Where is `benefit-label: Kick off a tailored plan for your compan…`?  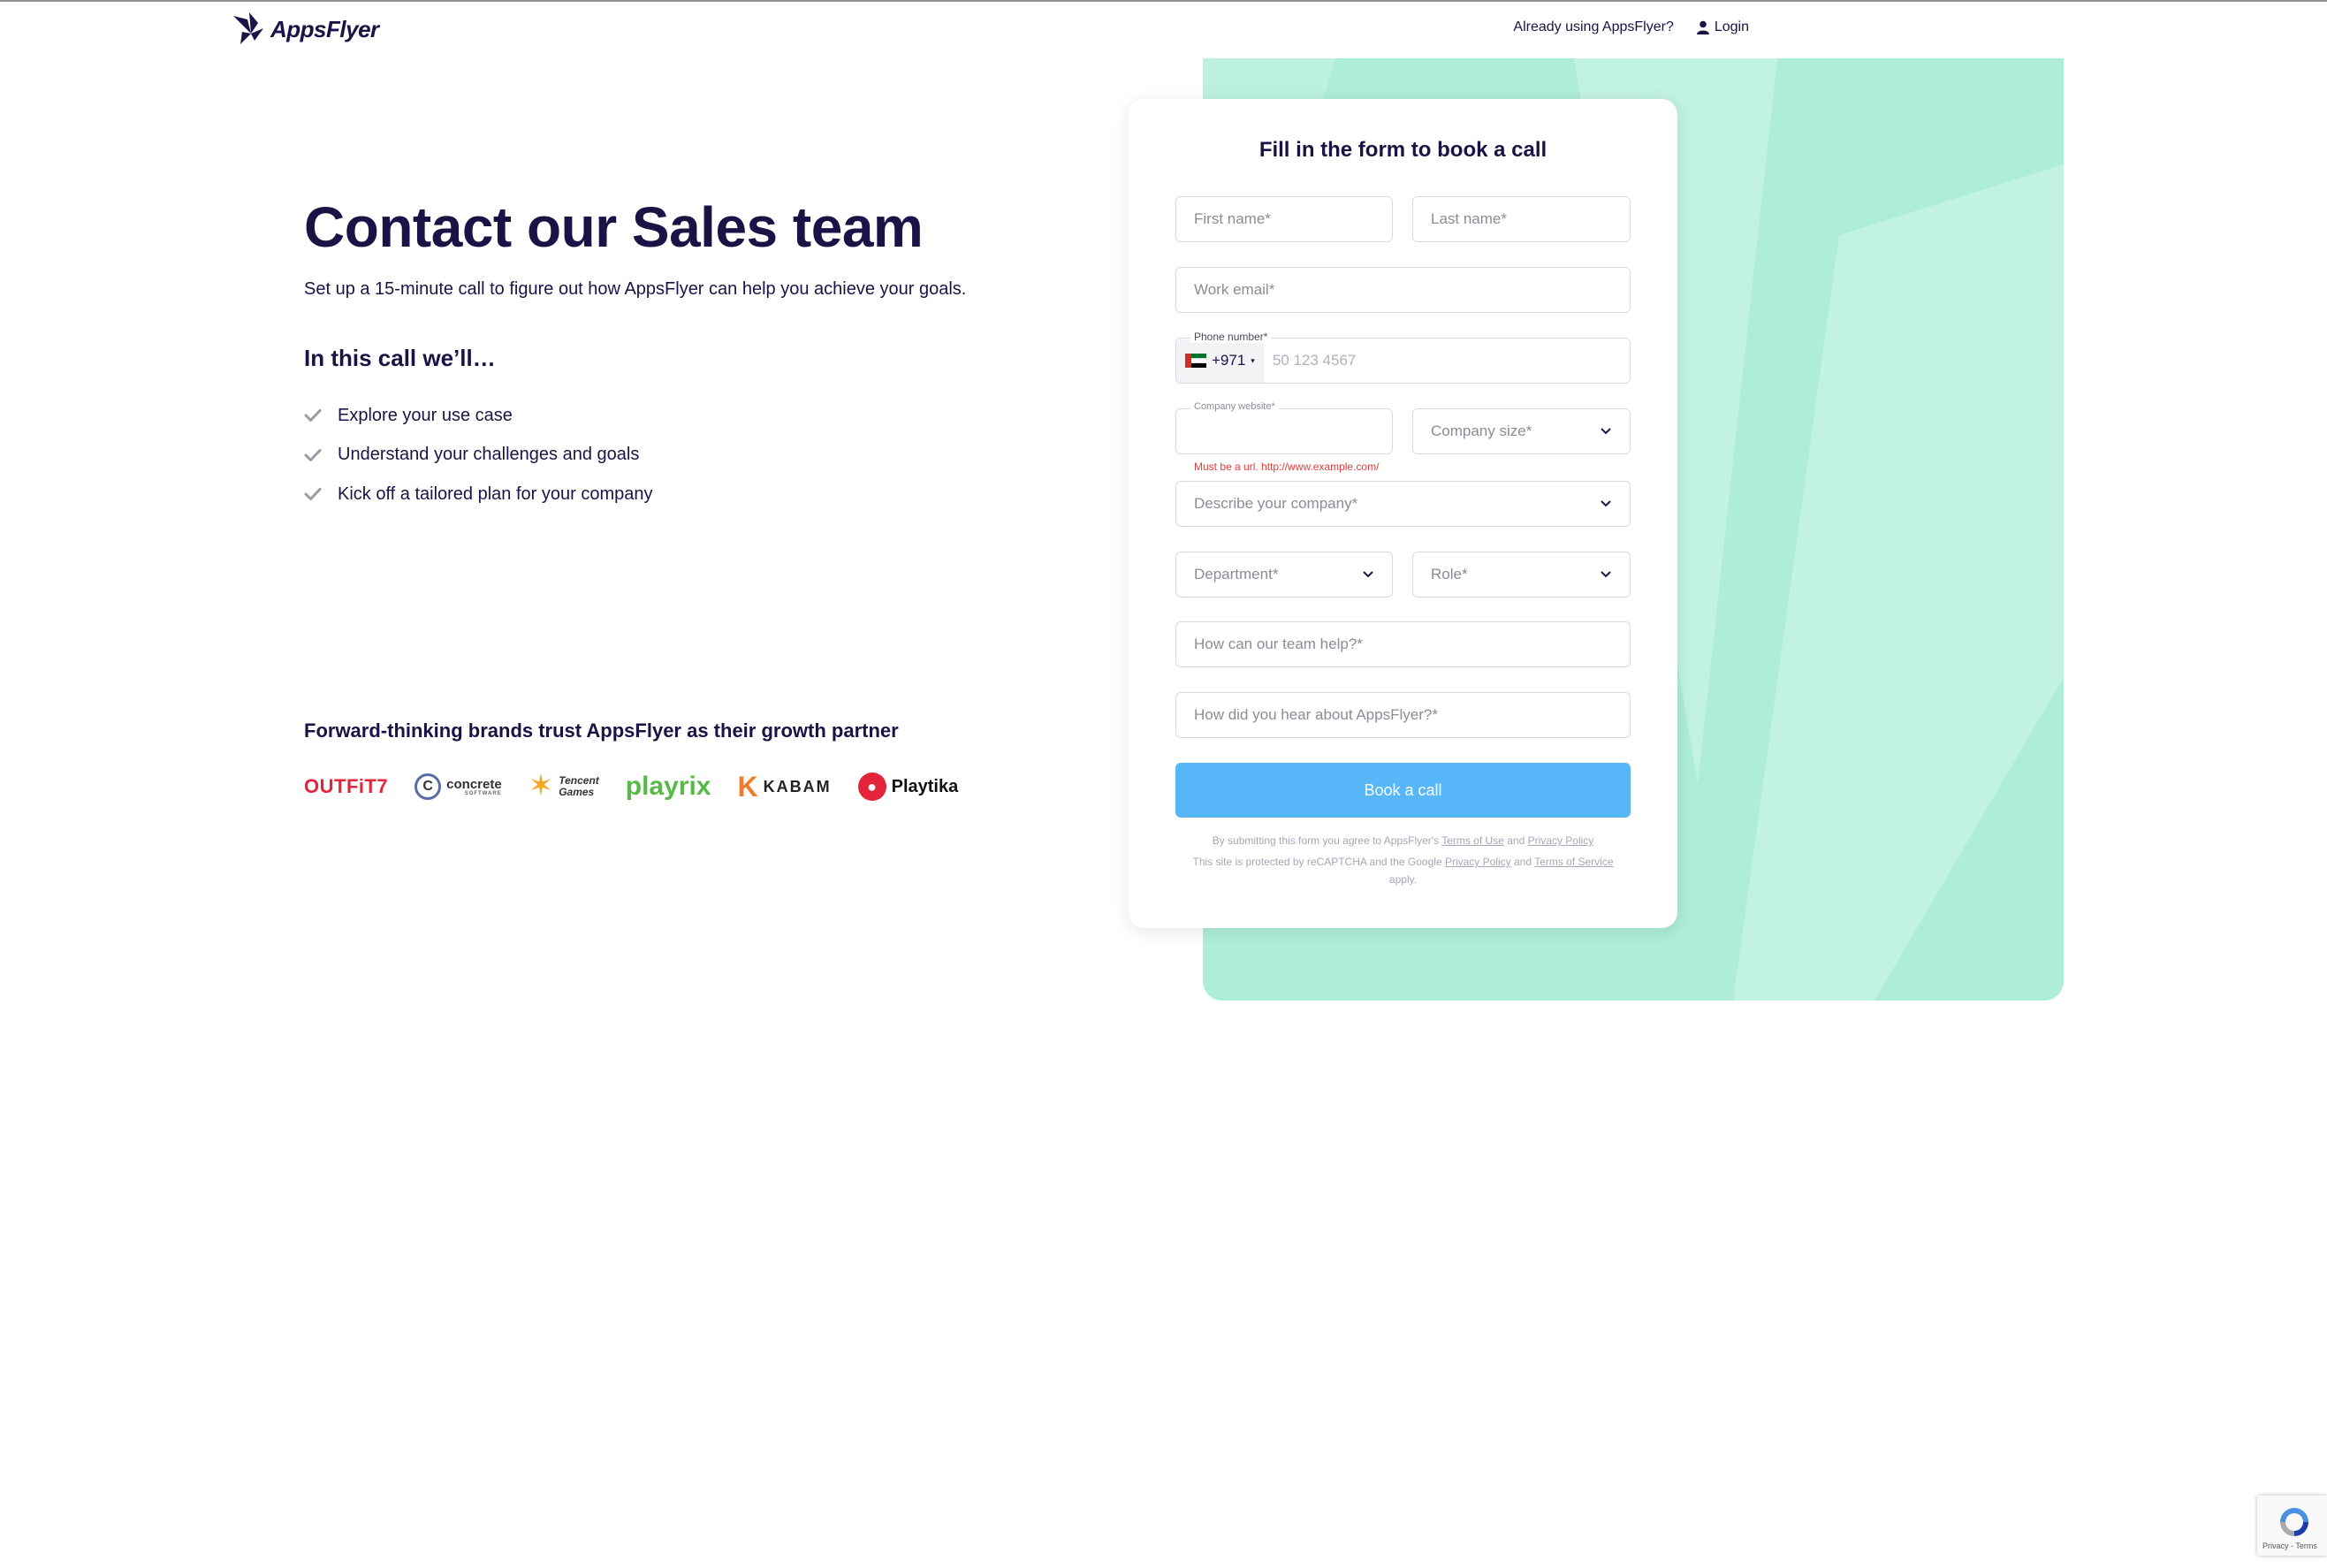 benefit-label: Kick off a tailored plan for your compan… is located at coordinates (495, 493).